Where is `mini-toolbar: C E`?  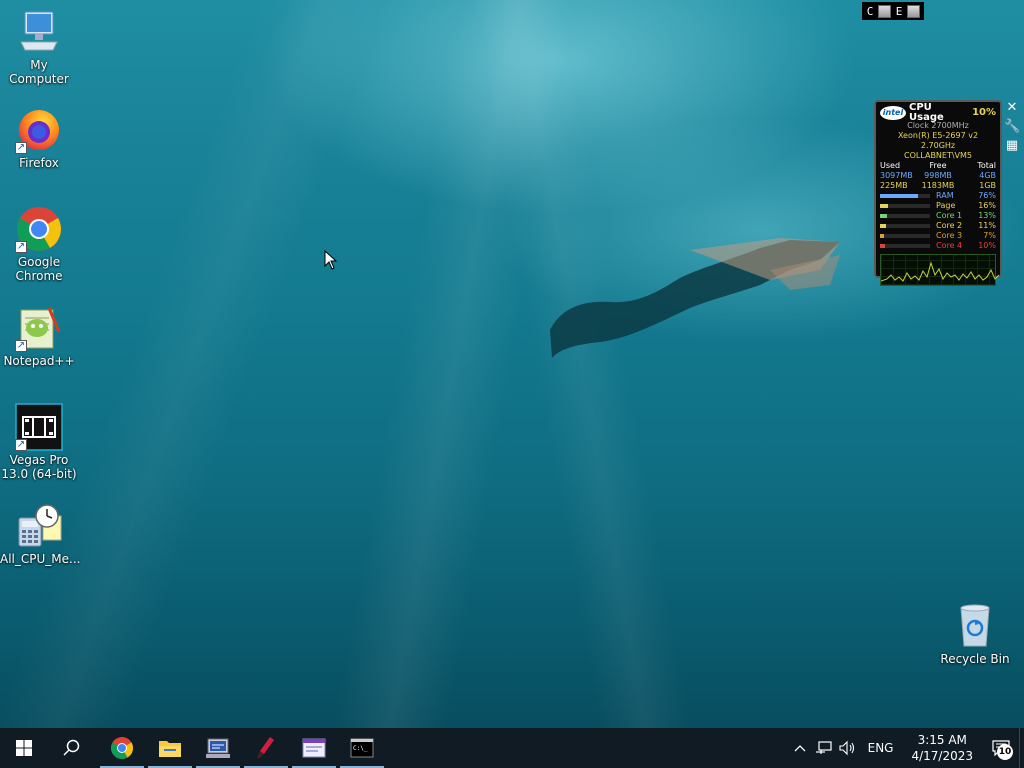
mini-toolbar: C E is located at coordinates (893, 11).